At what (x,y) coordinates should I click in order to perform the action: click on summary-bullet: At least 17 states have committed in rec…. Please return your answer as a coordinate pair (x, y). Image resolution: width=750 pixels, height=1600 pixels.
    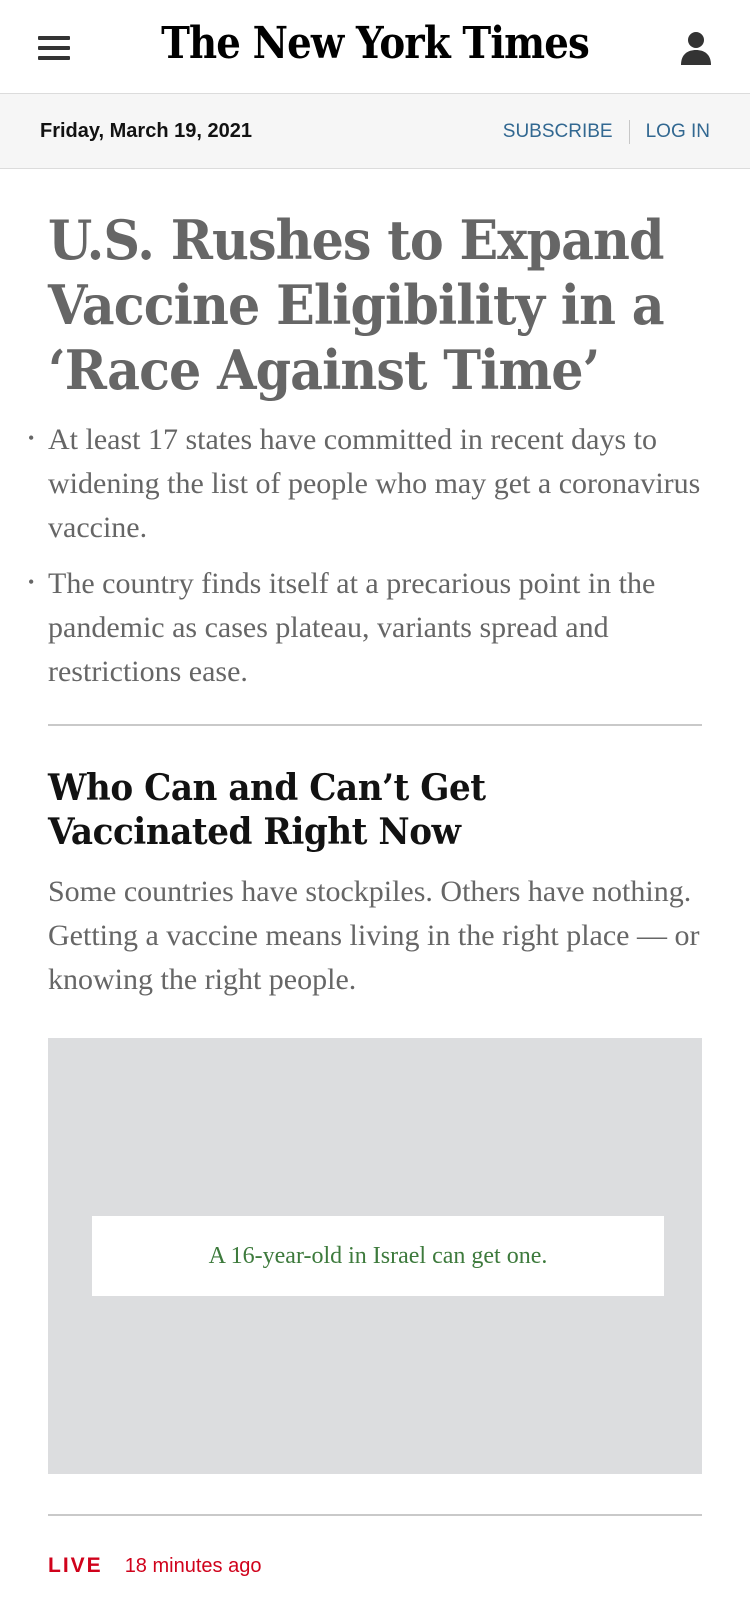
    Looking at the image, I should click on (368, 483).